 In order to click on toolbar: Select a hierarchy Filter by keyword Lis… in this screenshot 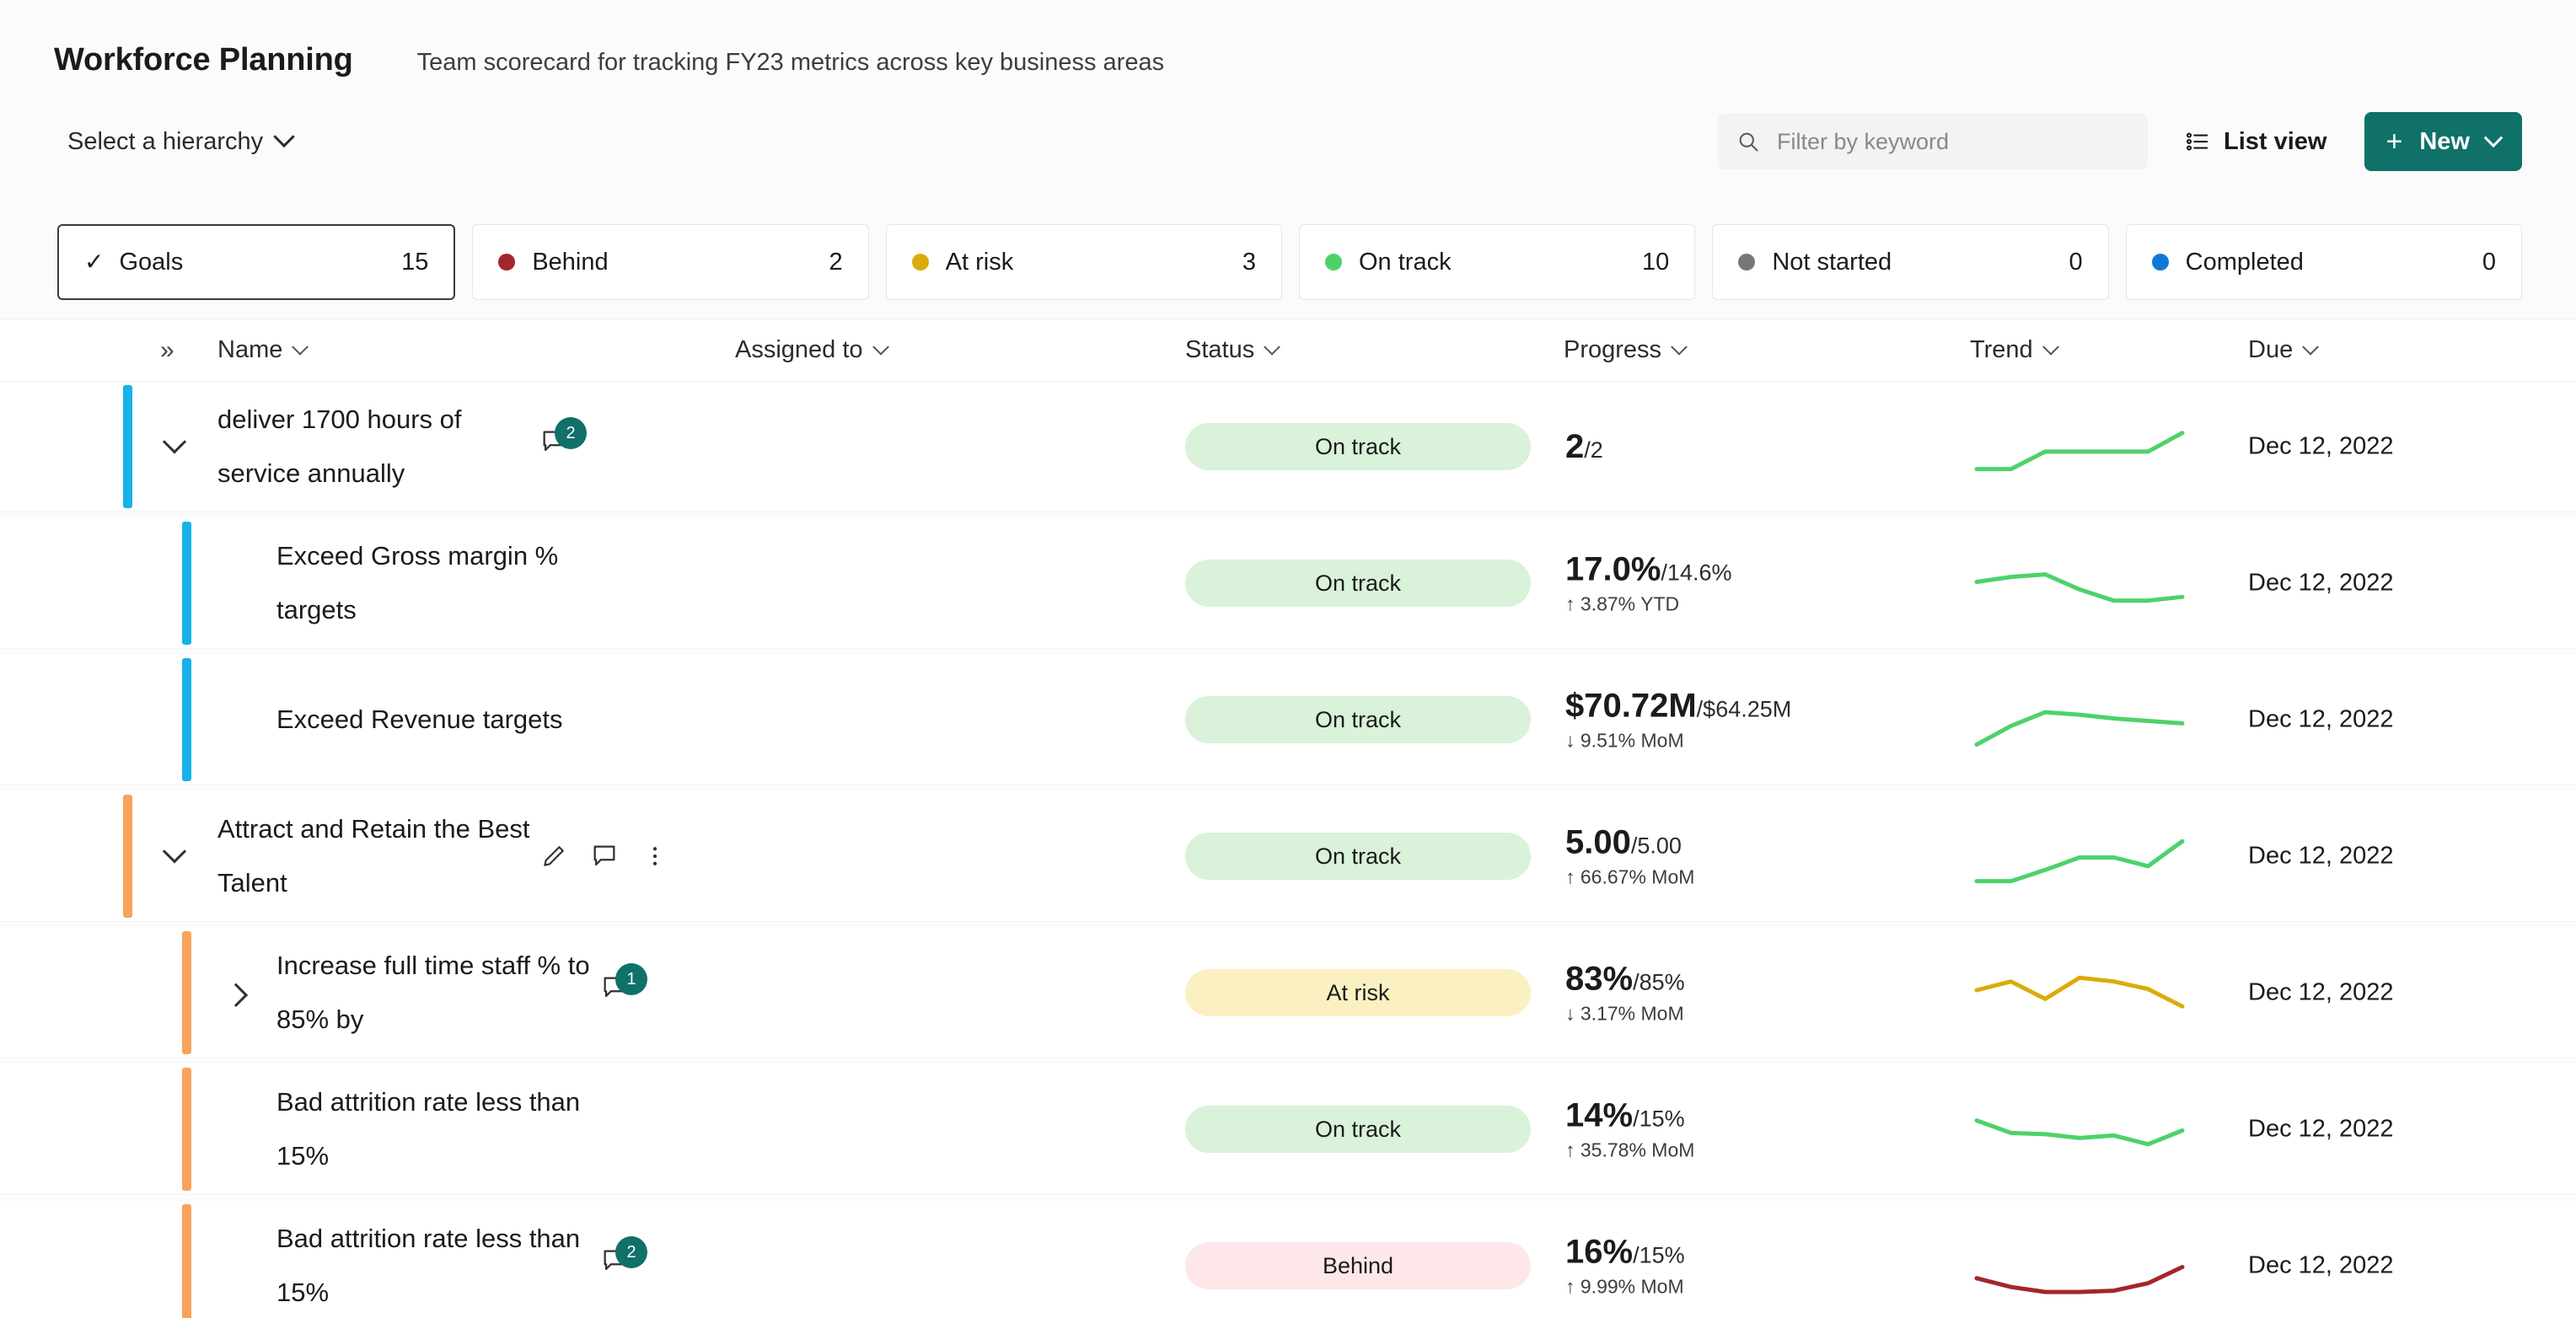, I will do `click(1288, 141)`.